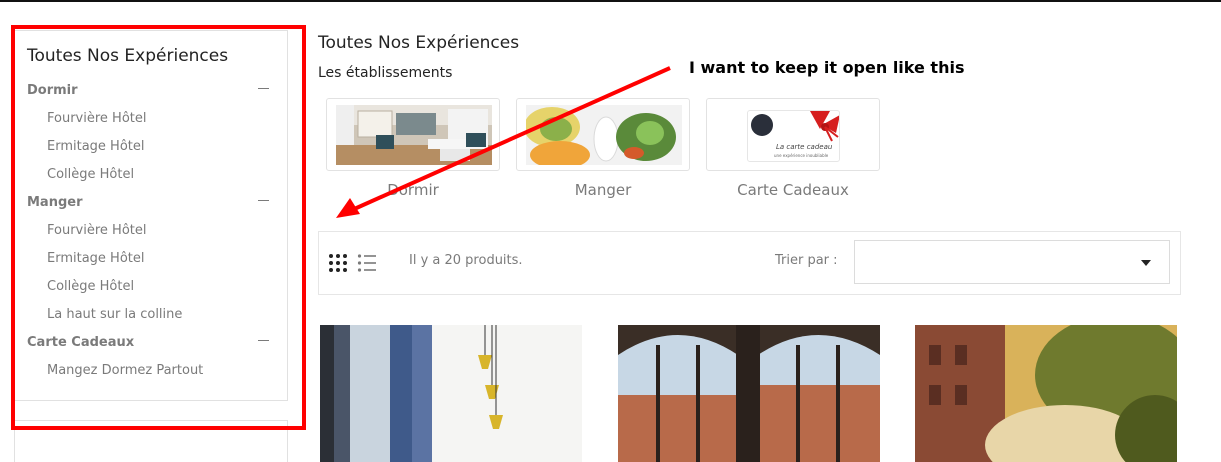  What do you see at coordinates (367, 263) in the screenshot?
I see `list-view-icon` at bounding box center [367, 263].